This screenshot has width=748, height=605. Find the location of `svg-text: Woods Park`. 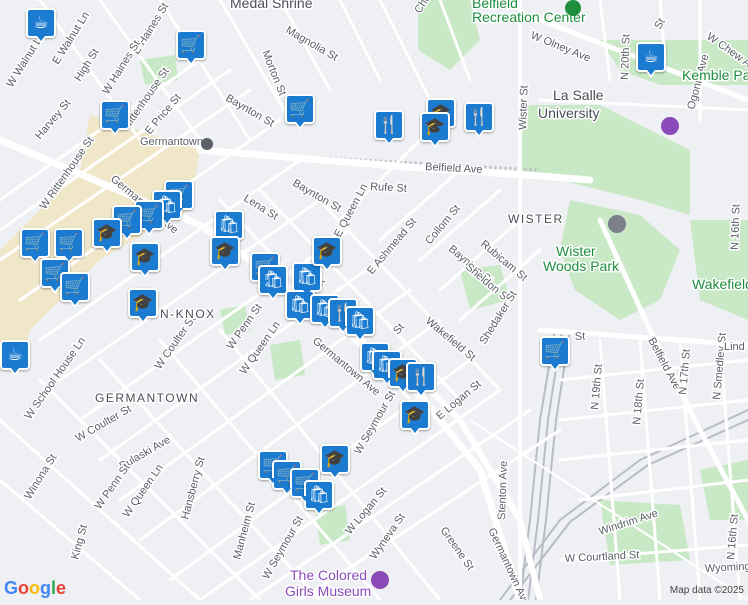

svg-text: Woods Park is located at coordinates (581, 266).